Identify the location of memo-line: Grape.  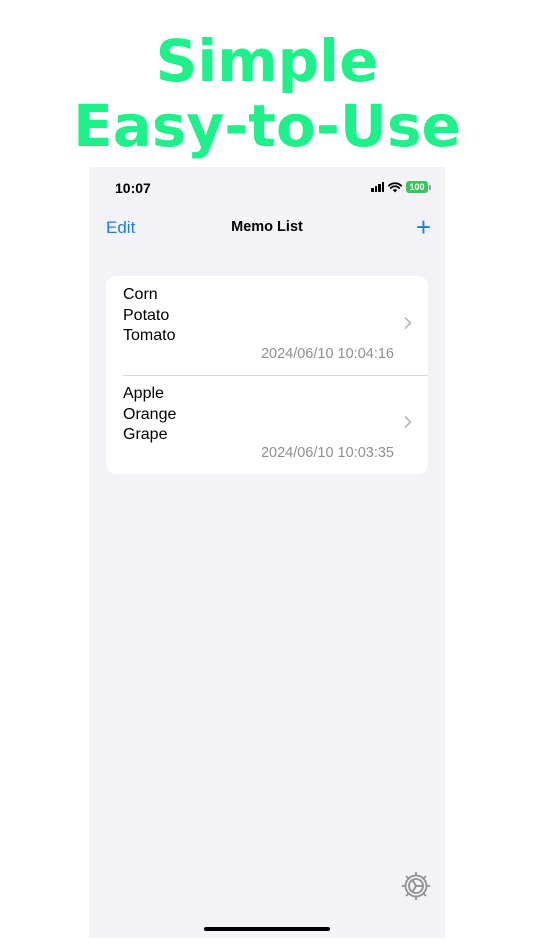
(145, 434).